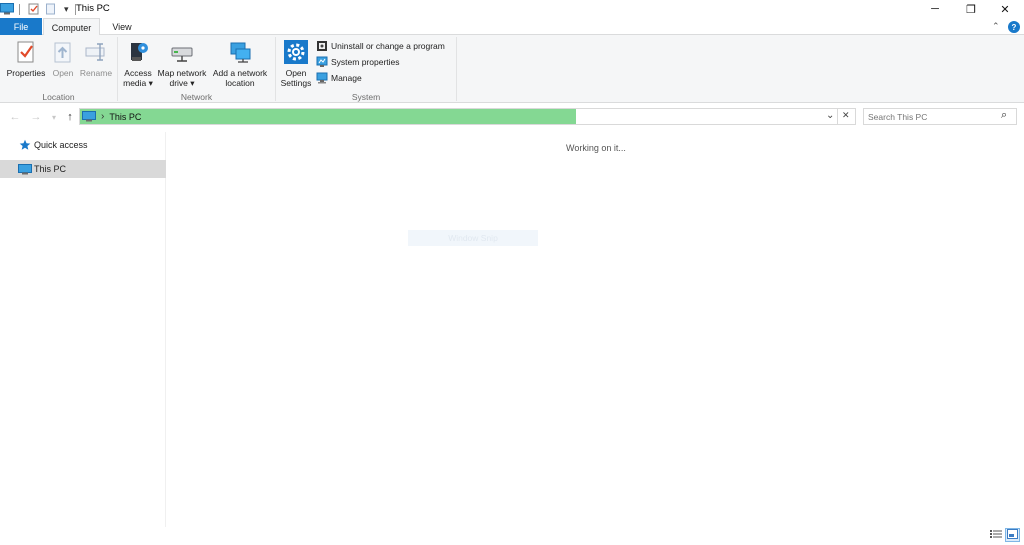 This screenshot has height=545, width=1024. Describe the element at coordinates (933, 116) in the screenshot. I see `search-input` at that location.